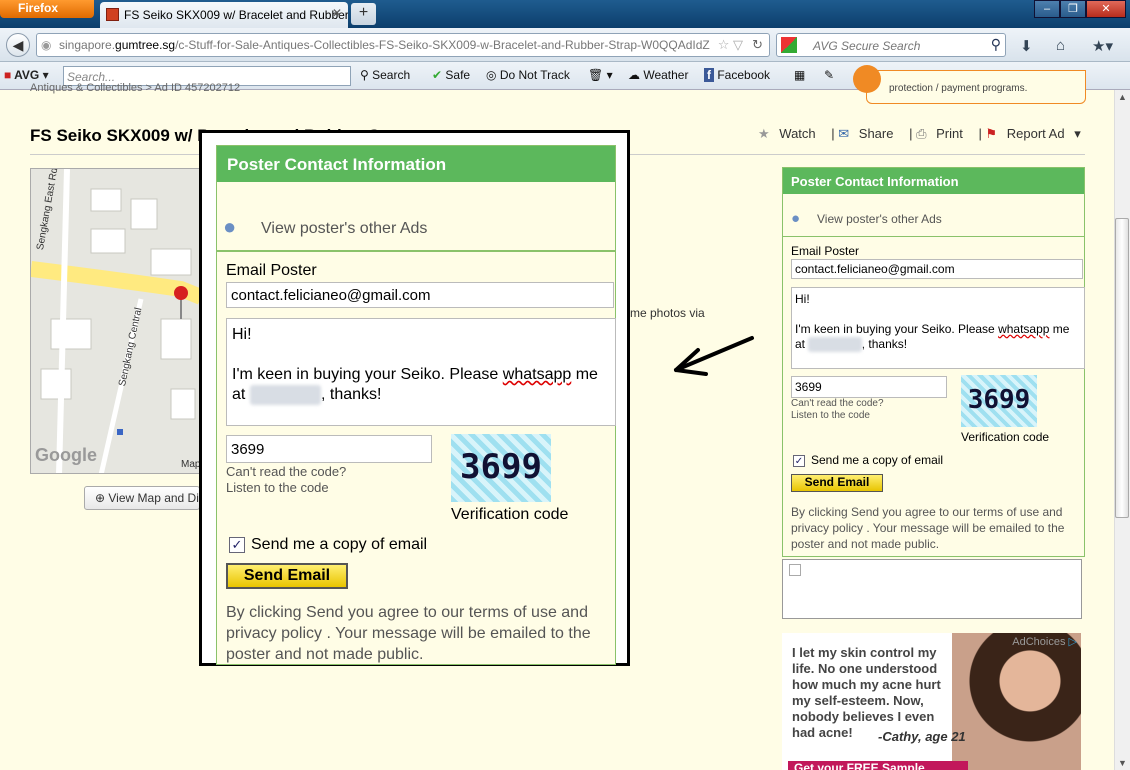 The width and height of the screenshot is (1130, 770). Describe the element at coordinates (1122, 97) in the screenshot. I see `scroll-up-icon: ▲` at that location.